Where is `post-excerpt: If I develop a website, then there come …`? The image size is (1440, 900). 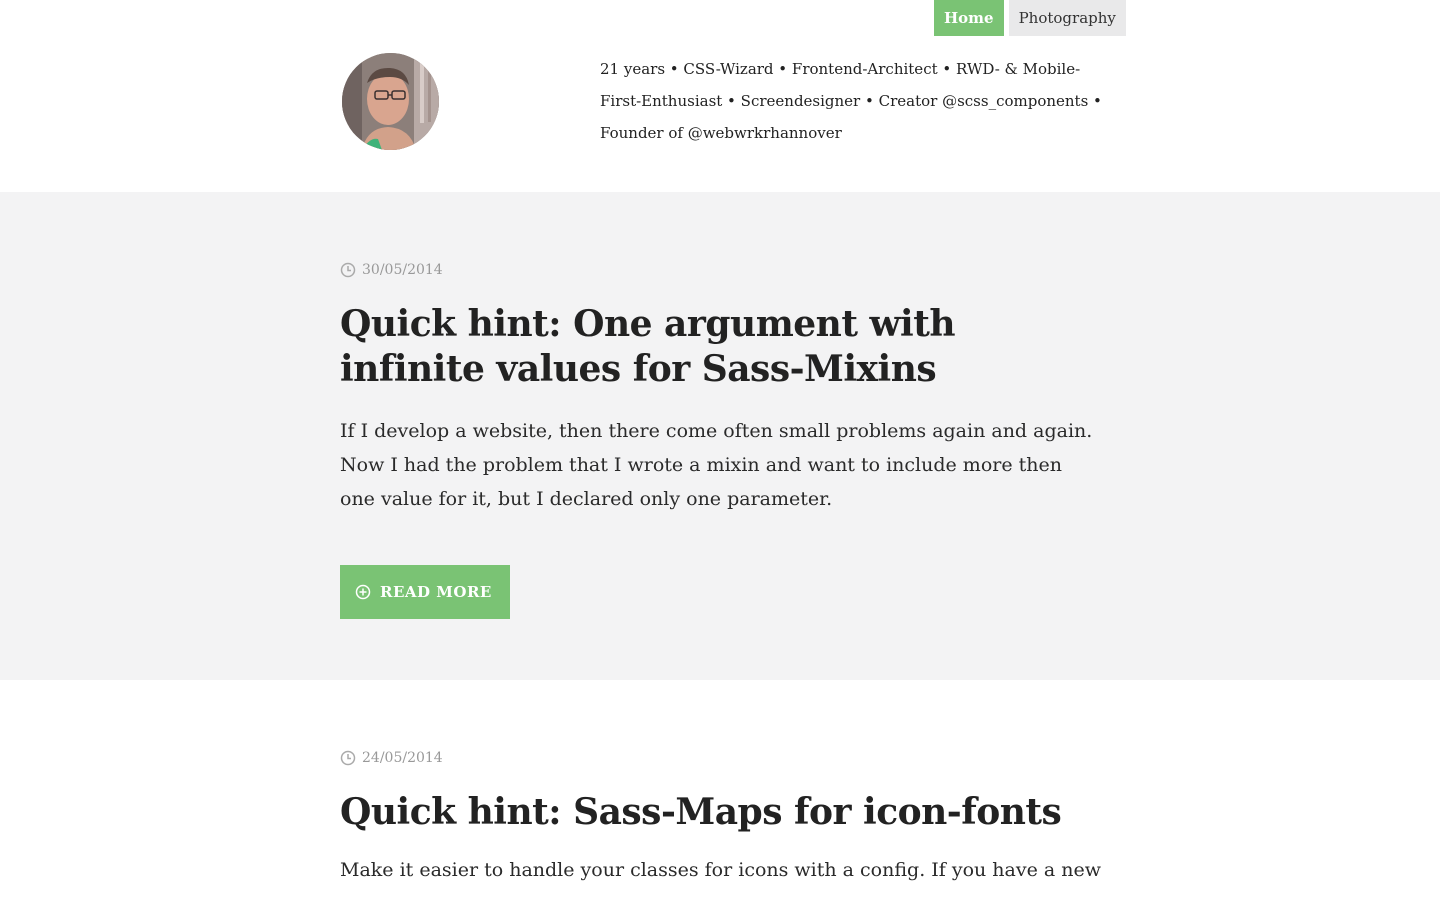 post-excerpt: If I develop a website, then there come … is located at coordinates (716, 465).